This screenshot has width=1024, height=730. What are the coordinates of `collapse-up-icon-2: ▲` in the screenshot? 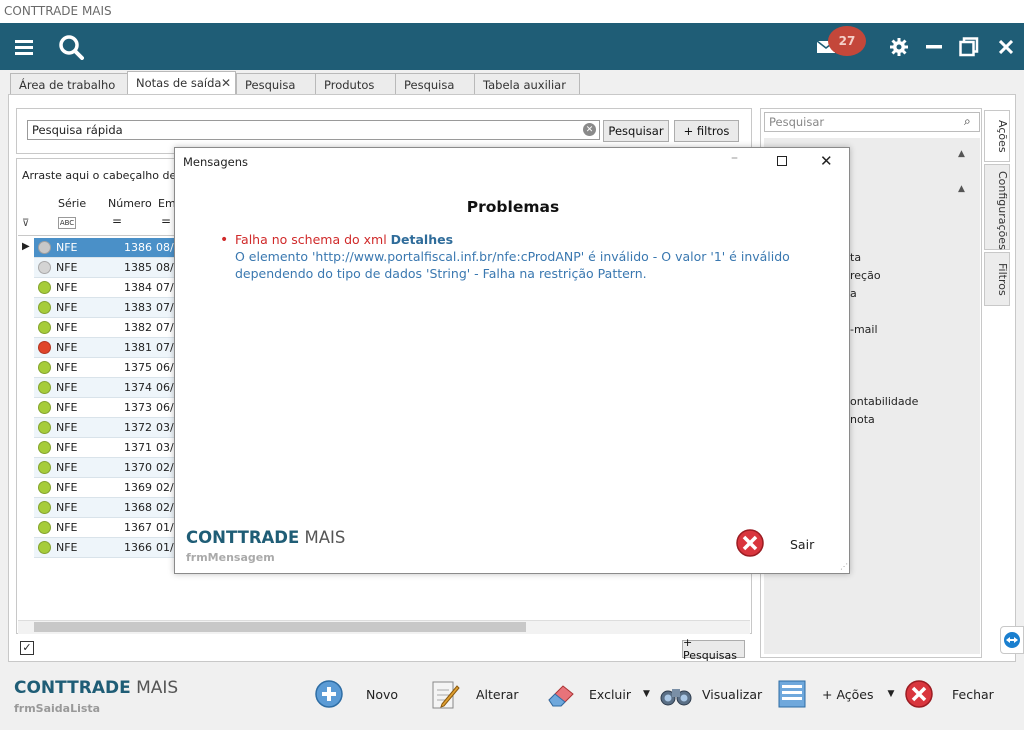 It's located at (961, 189).